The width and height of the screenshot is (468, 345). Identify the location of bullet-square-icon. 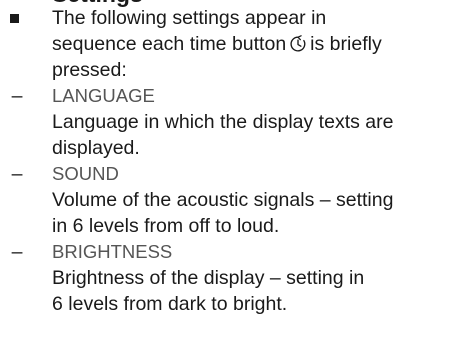
(14, 18).